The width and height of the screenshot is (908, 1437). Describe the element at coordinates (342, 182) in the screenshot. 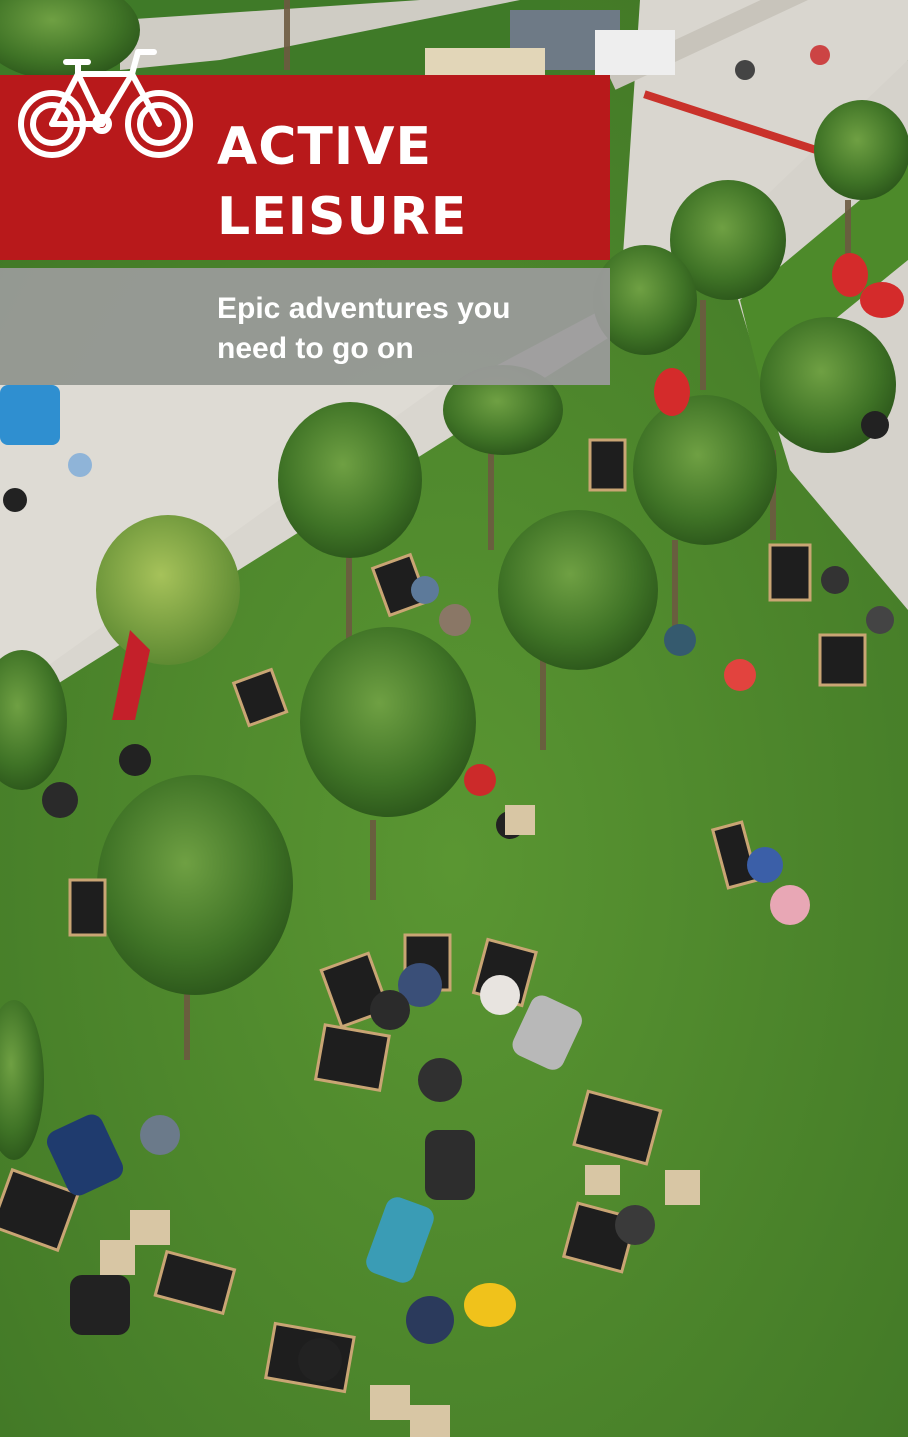

I see `page-title: ACTIVE LEISURE` at that location.